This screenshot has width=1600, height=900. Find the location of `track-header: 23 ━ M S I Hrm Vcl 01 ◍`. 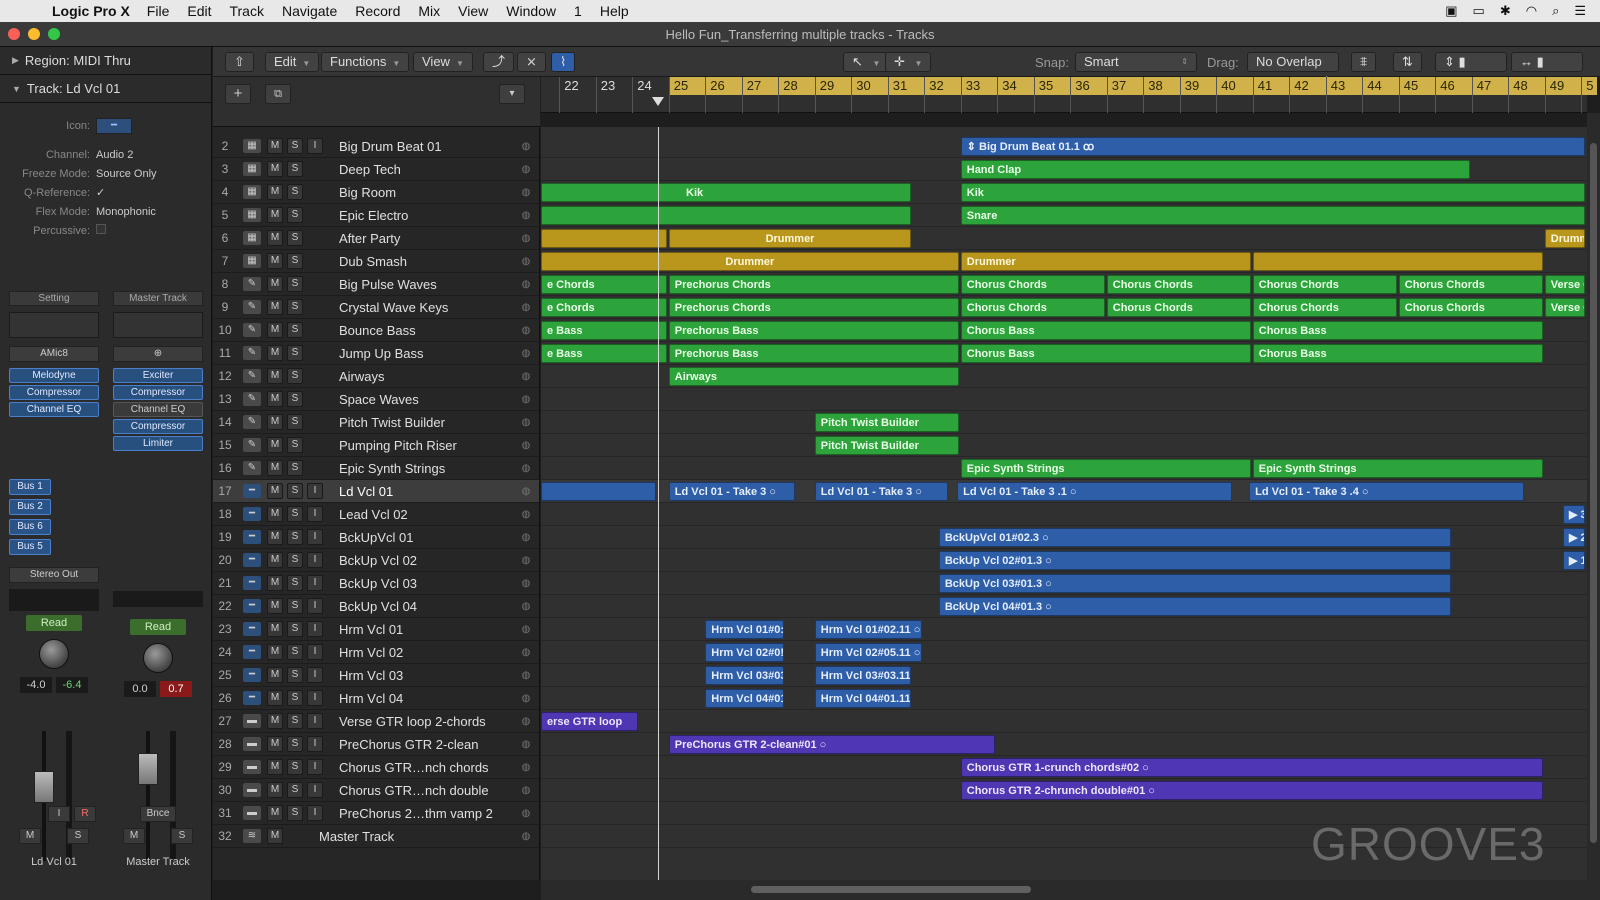

track-header: 23 ━ M S I Hrm Vcl 01 ◍ is located at coordinates (376, 629).